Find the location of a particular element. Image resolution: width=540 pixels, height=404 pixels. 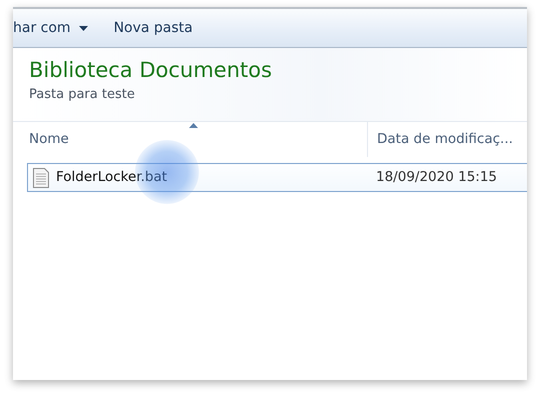

library-subtitle: Pasta para teste is located at coordinates (82, 95).